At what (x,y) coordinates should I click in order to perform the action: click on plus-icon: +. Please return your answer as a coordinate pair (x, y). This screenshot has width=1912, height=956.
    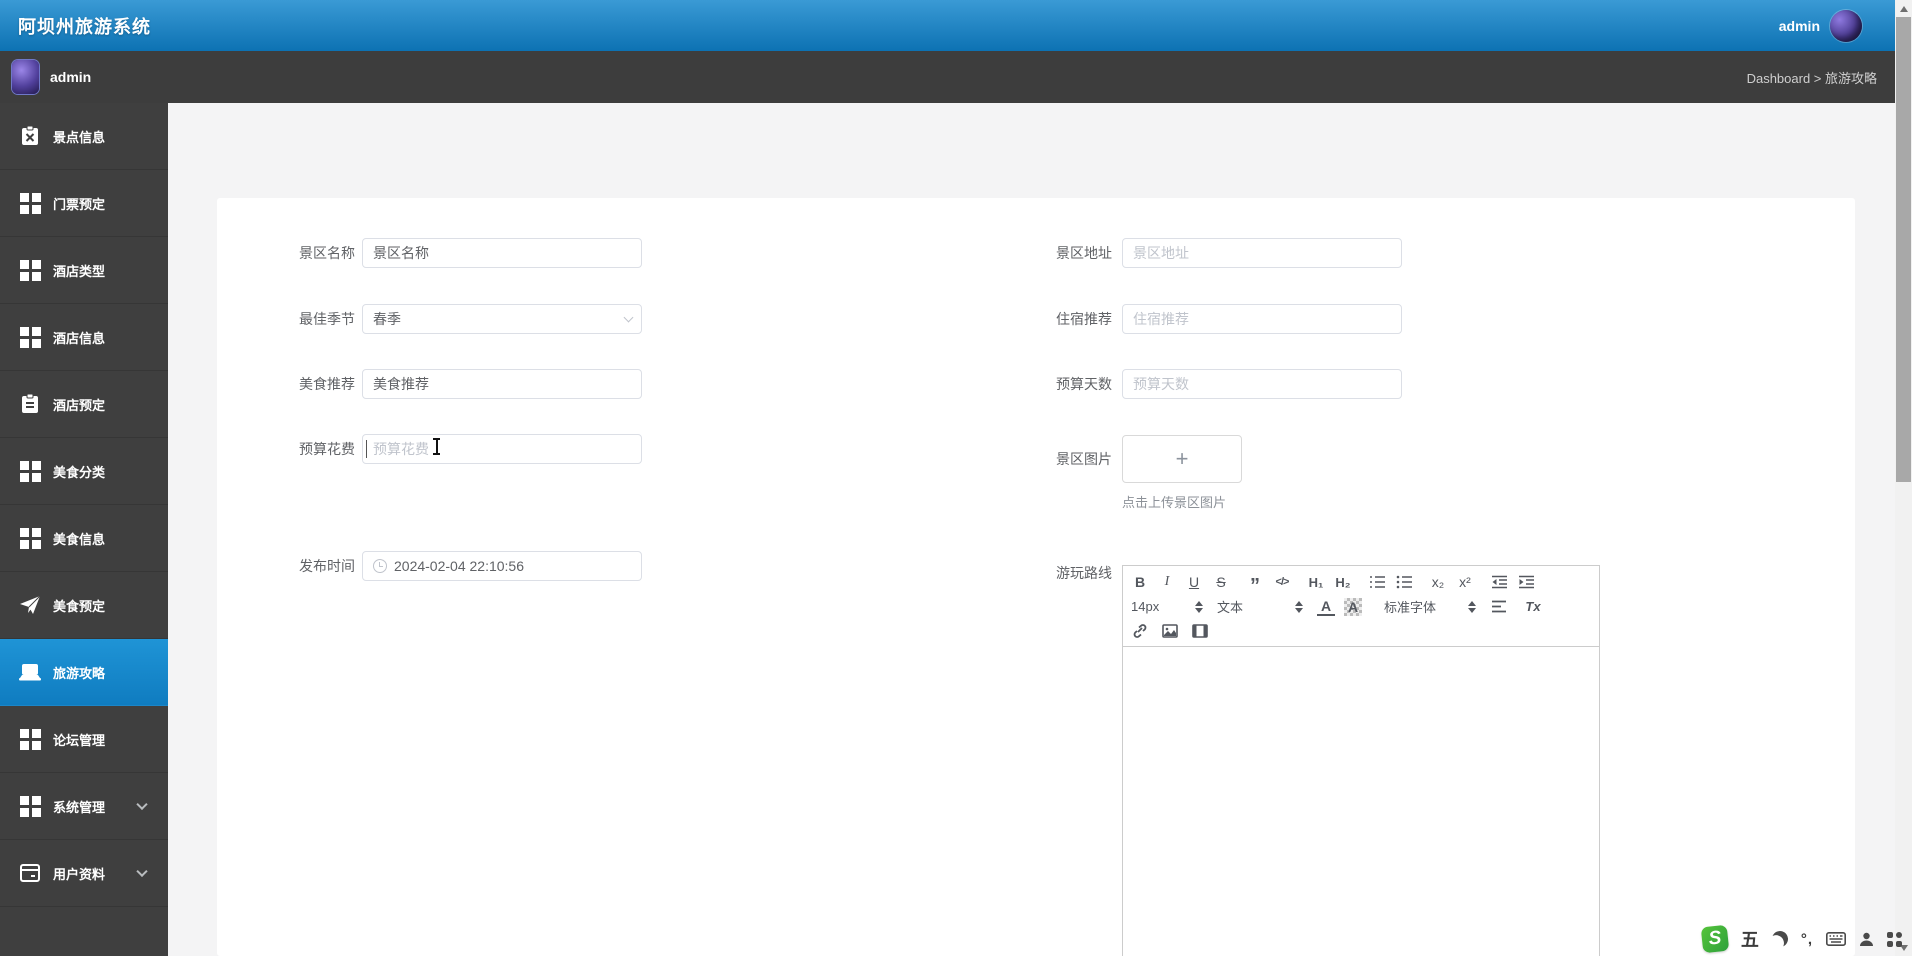
    Looking at the image, I should click on (1182, 458).